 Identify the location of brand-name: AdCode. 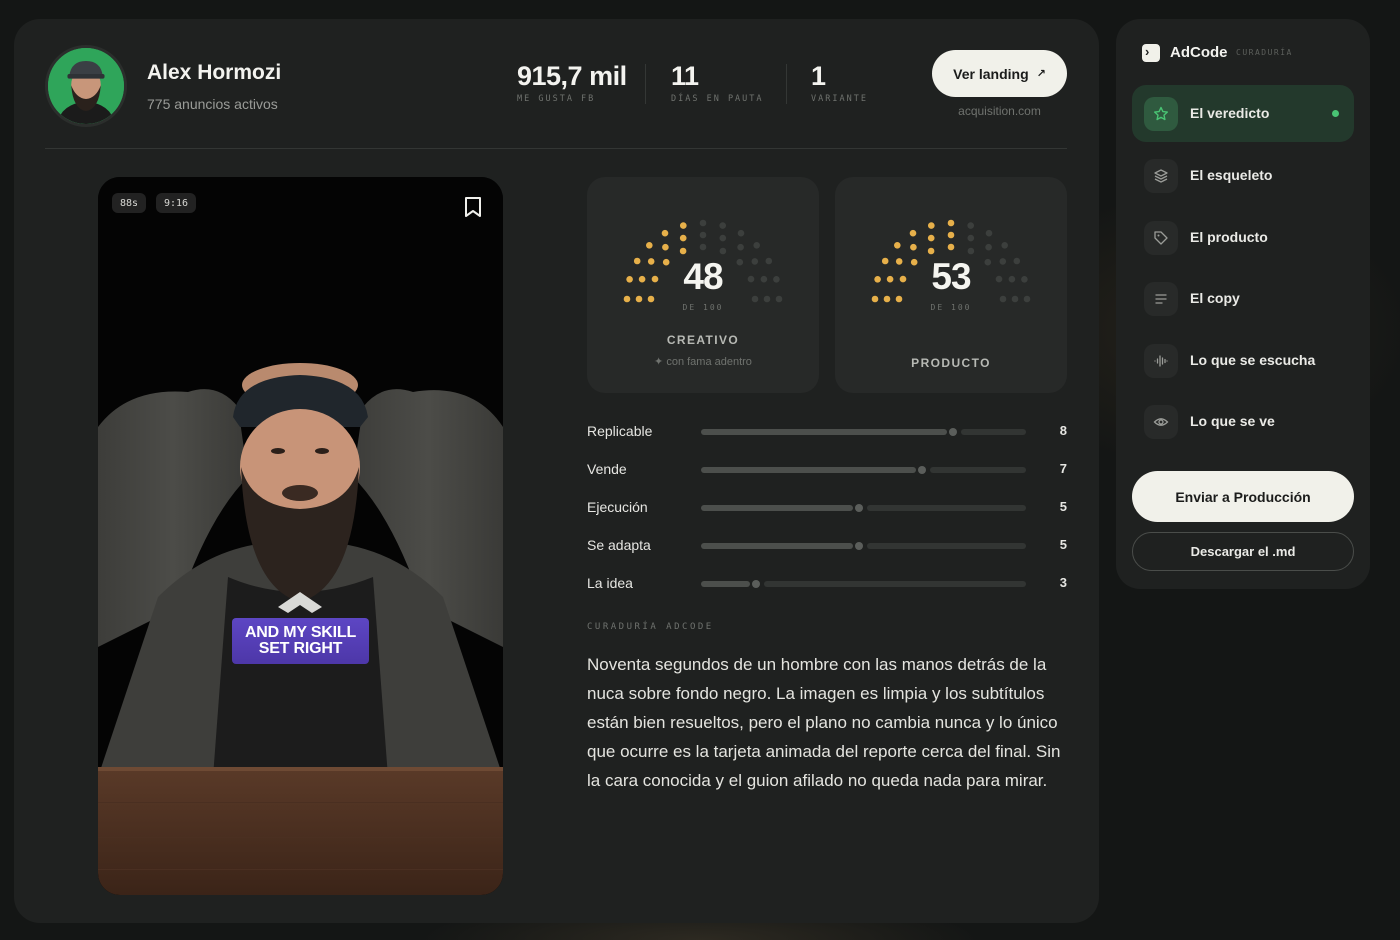
(1199, 52).